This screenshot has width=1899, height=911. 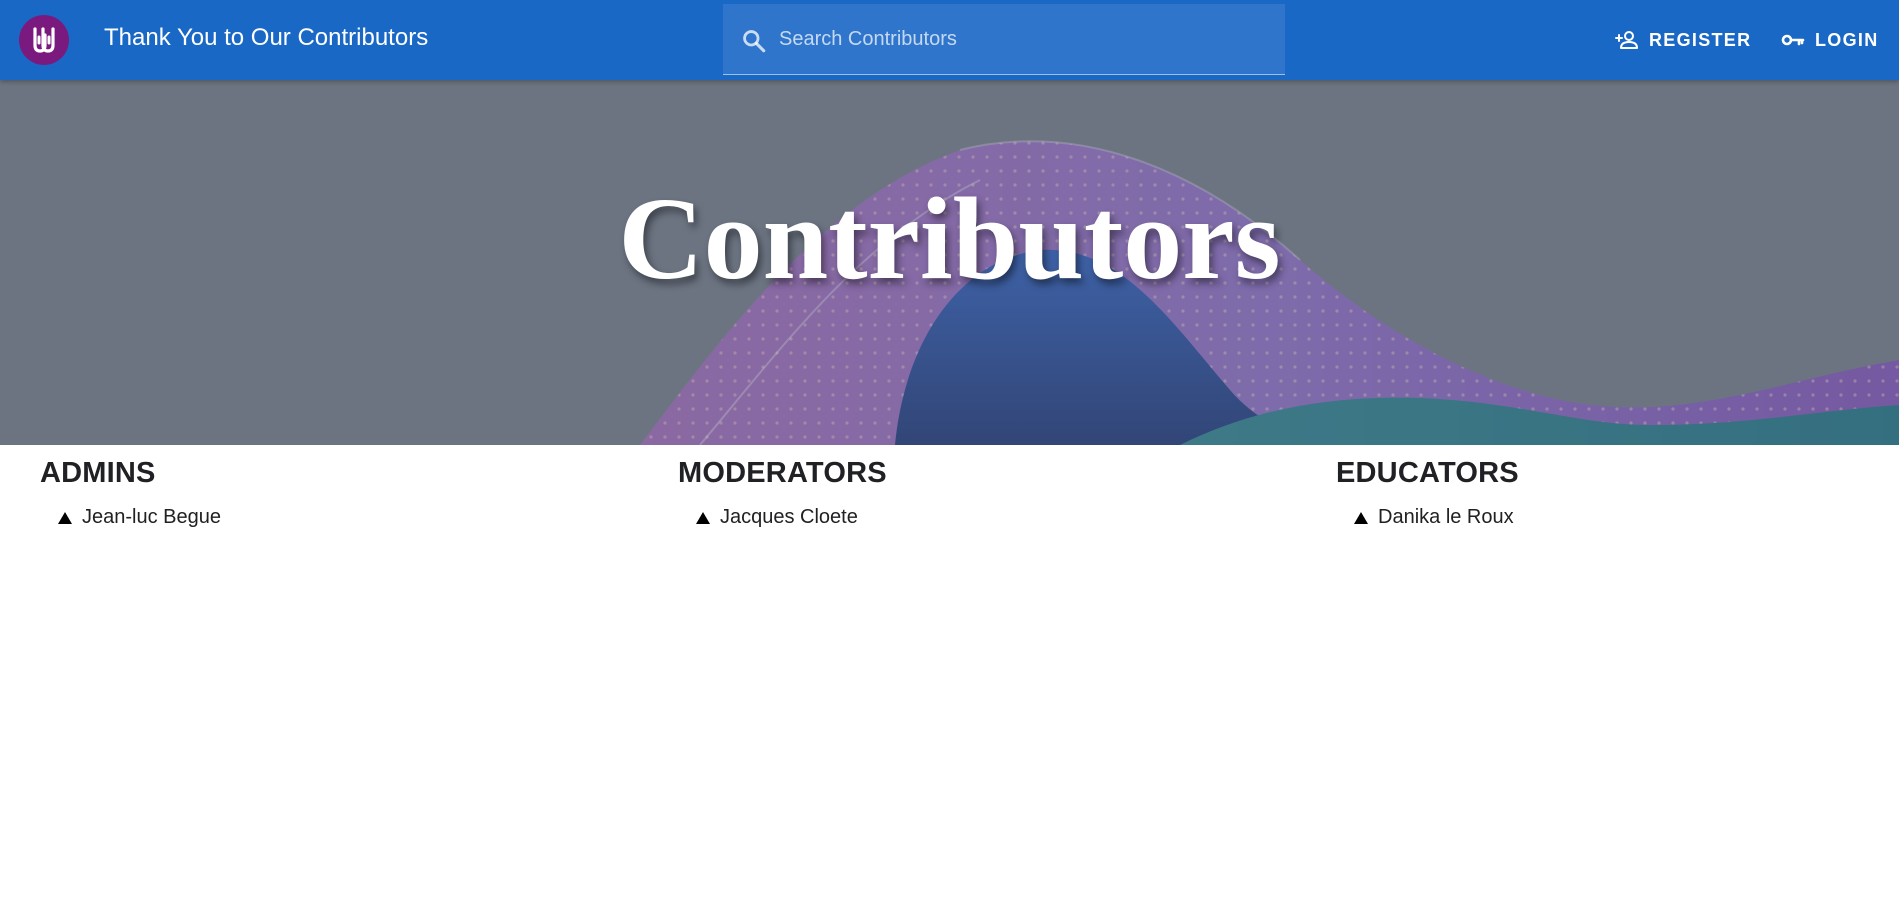 I want to click on group-heading: ADMINS, so click(x=98, y=473).